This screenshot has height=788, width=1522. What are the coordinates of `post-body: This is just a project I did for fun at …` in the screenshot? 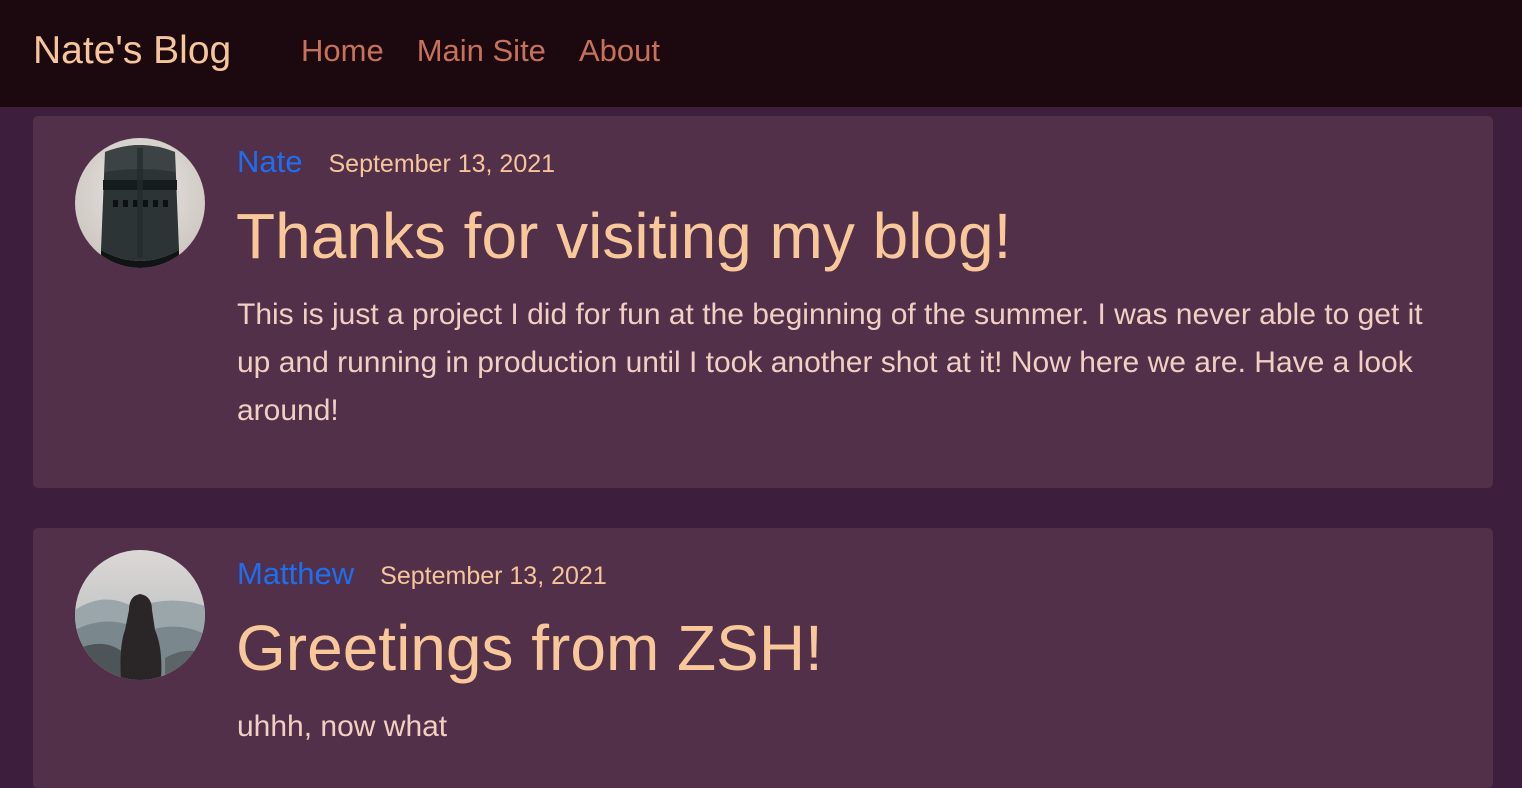 It's located at (830, 362).